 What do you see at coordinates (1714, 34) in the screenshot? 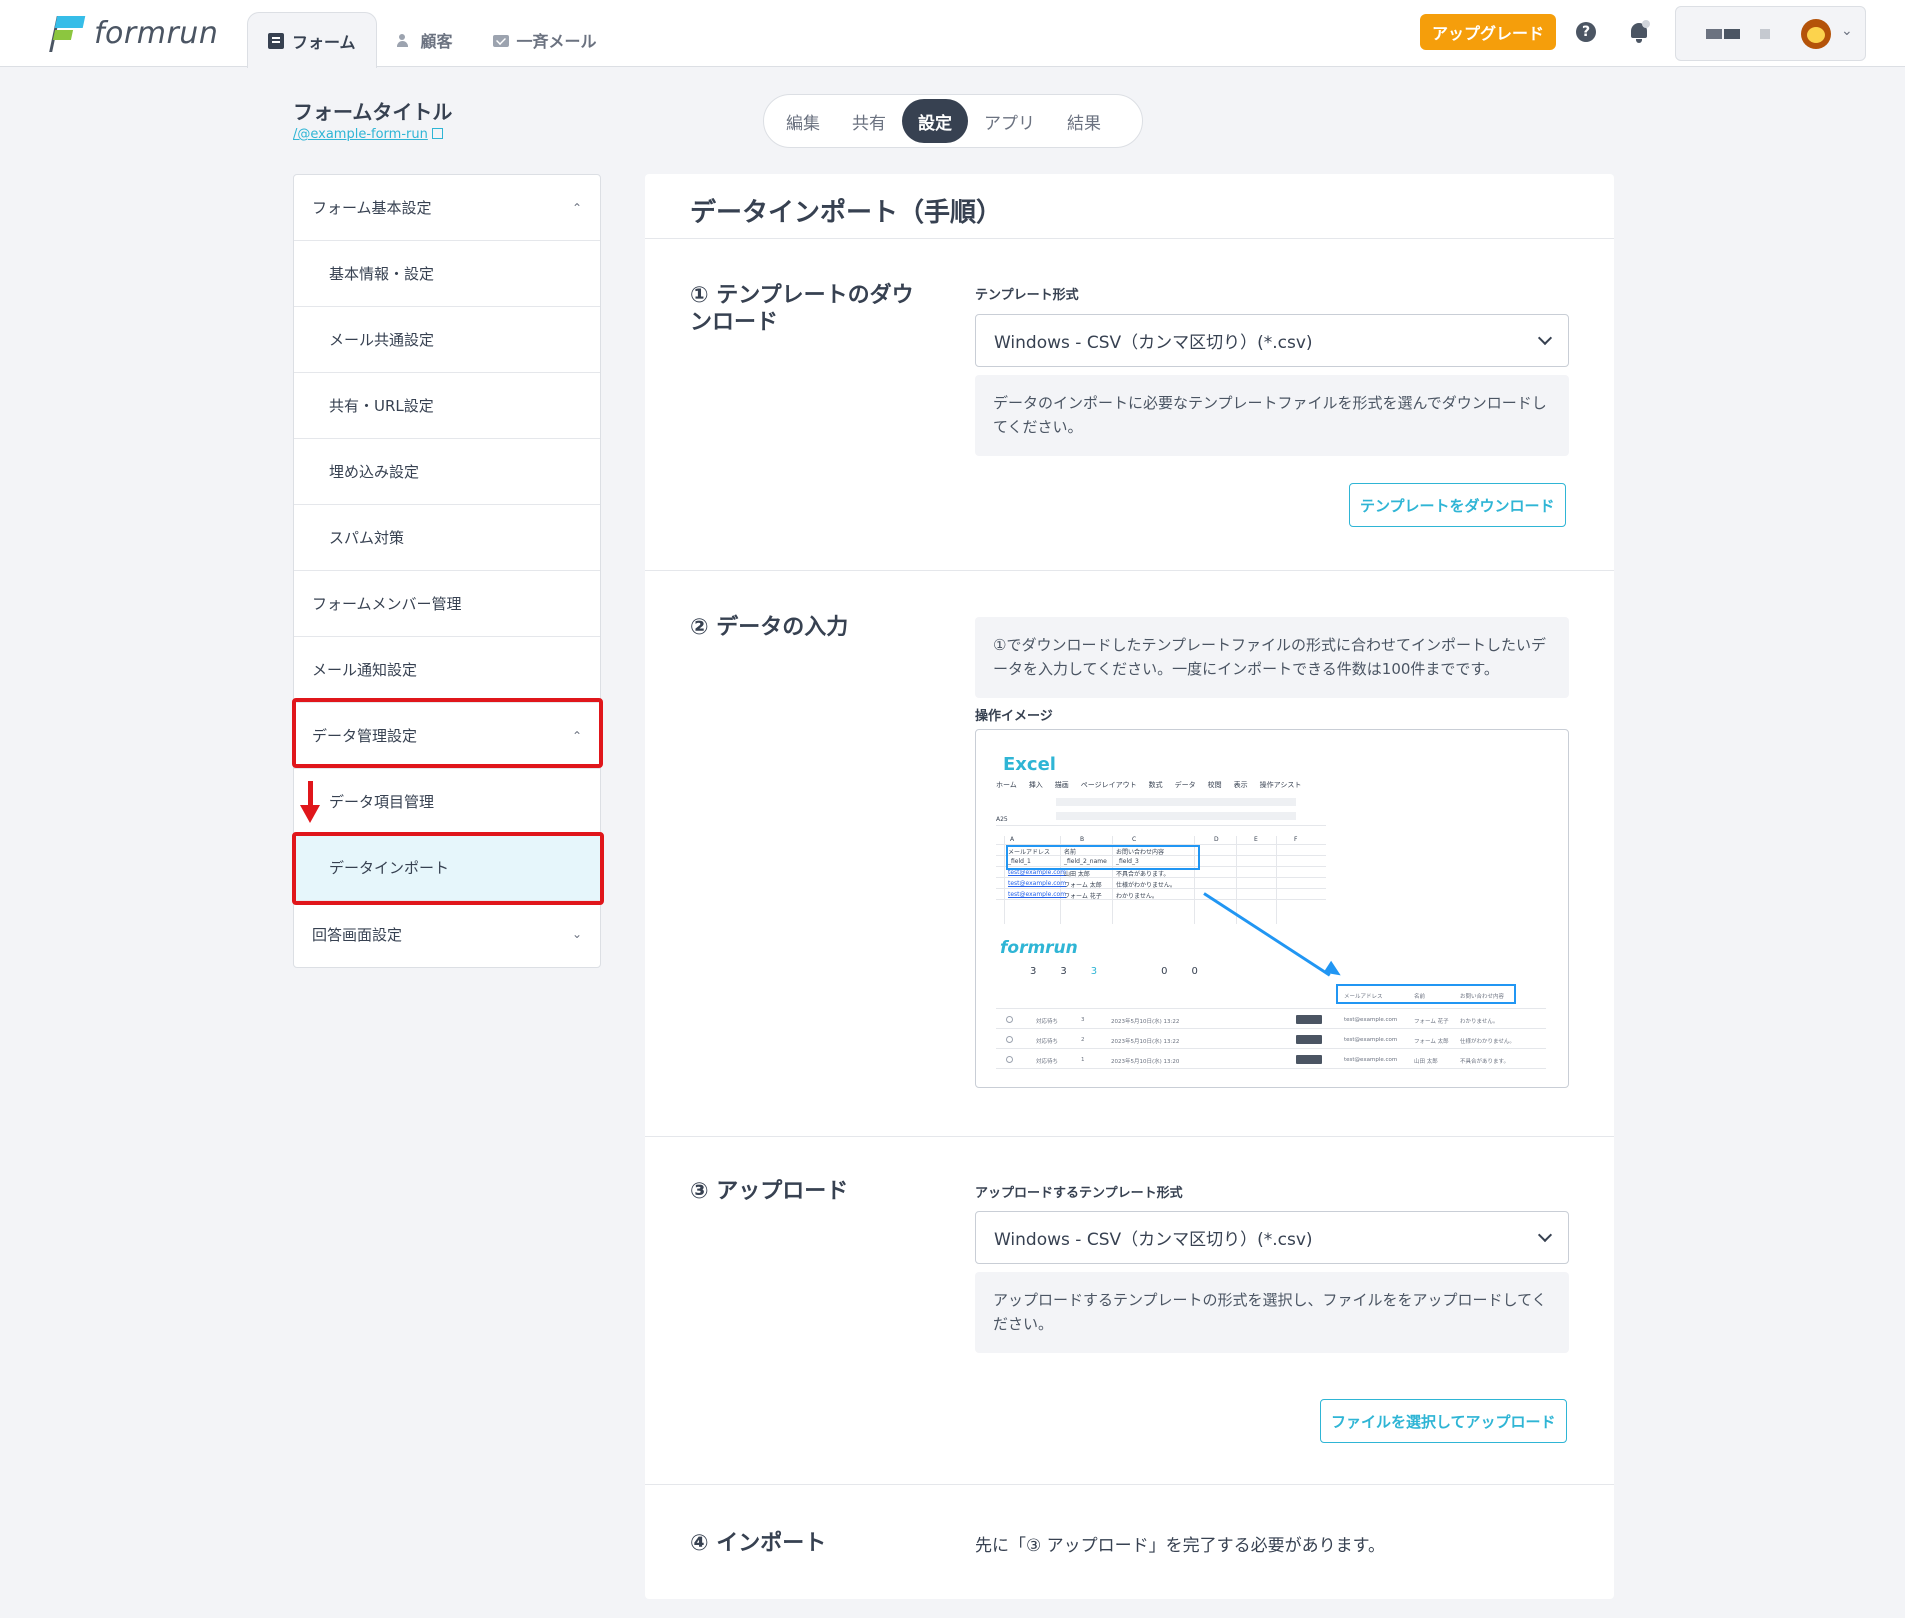
I see `redacted-name` at bounding box center [1714, 34].